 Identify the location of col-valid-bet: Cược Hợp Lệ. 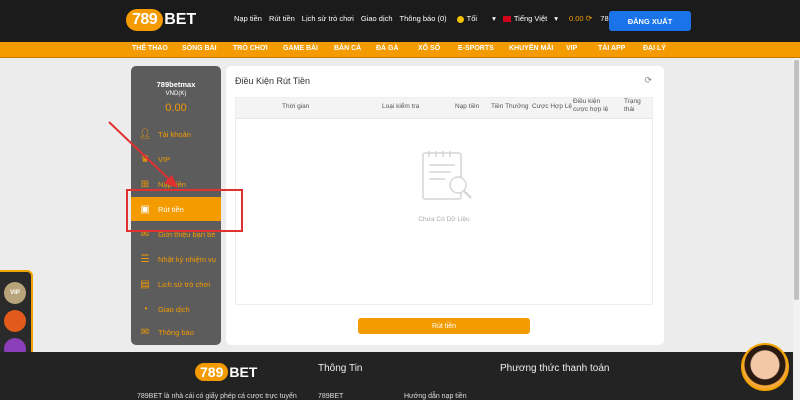
(552, 106).